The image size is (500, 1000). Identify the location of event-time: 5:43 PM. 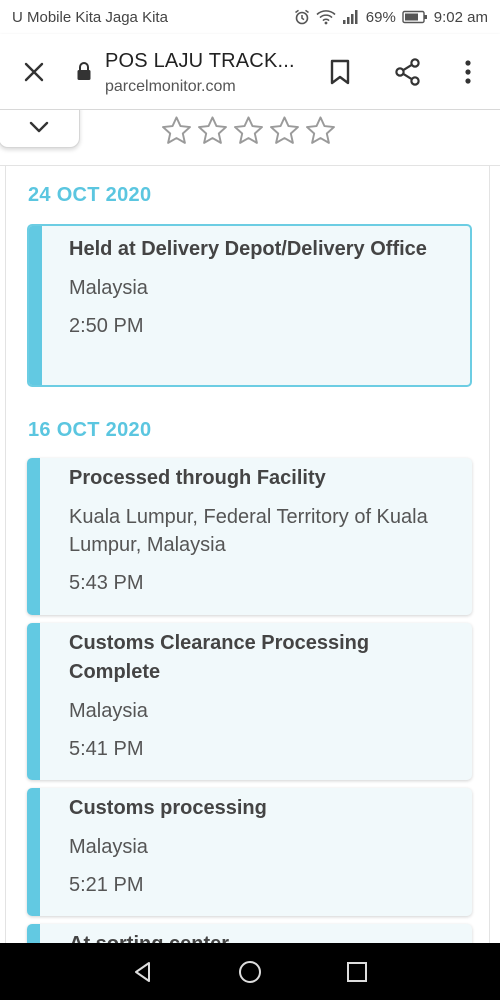
(106, 583).